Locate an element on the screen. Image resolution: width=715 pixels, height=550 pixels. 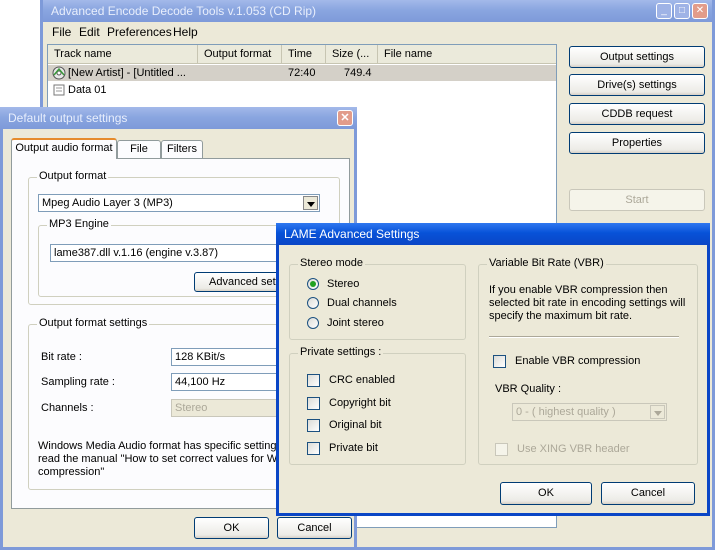
radio-joint-stereo is located at coordinates (313, 323).